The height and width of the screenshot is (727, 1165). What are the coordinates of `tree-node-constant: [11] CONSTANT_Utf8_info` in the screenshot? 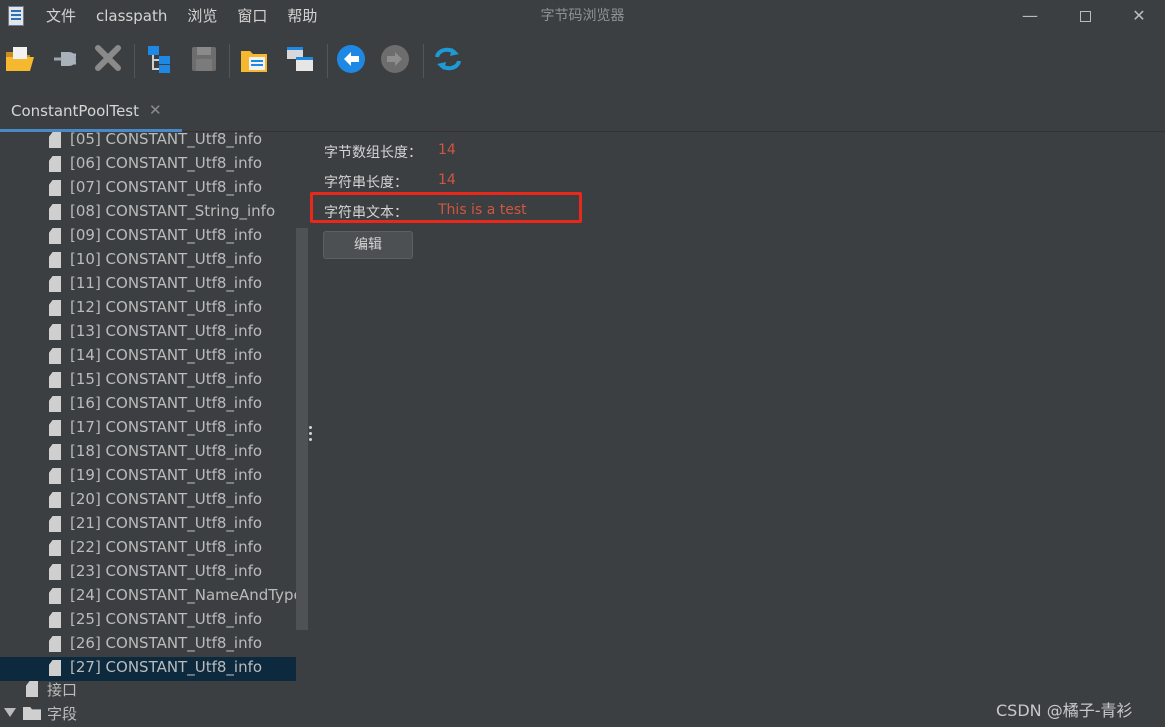 It's located at (148, 285).